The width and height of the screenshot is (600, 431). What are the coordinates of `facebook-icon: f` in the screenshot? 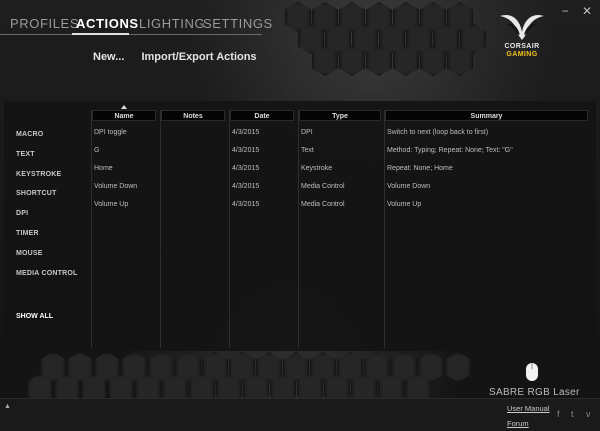 It's located at (558, 414).